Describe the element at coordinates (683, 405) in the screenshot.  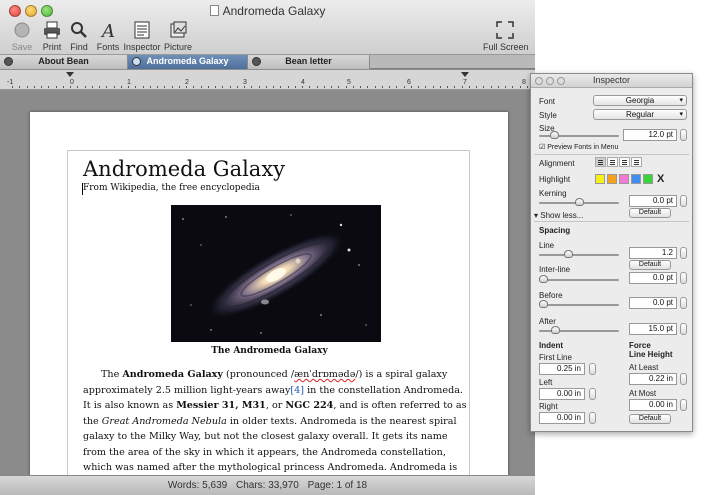
I see `at-most-stepper` at that location.